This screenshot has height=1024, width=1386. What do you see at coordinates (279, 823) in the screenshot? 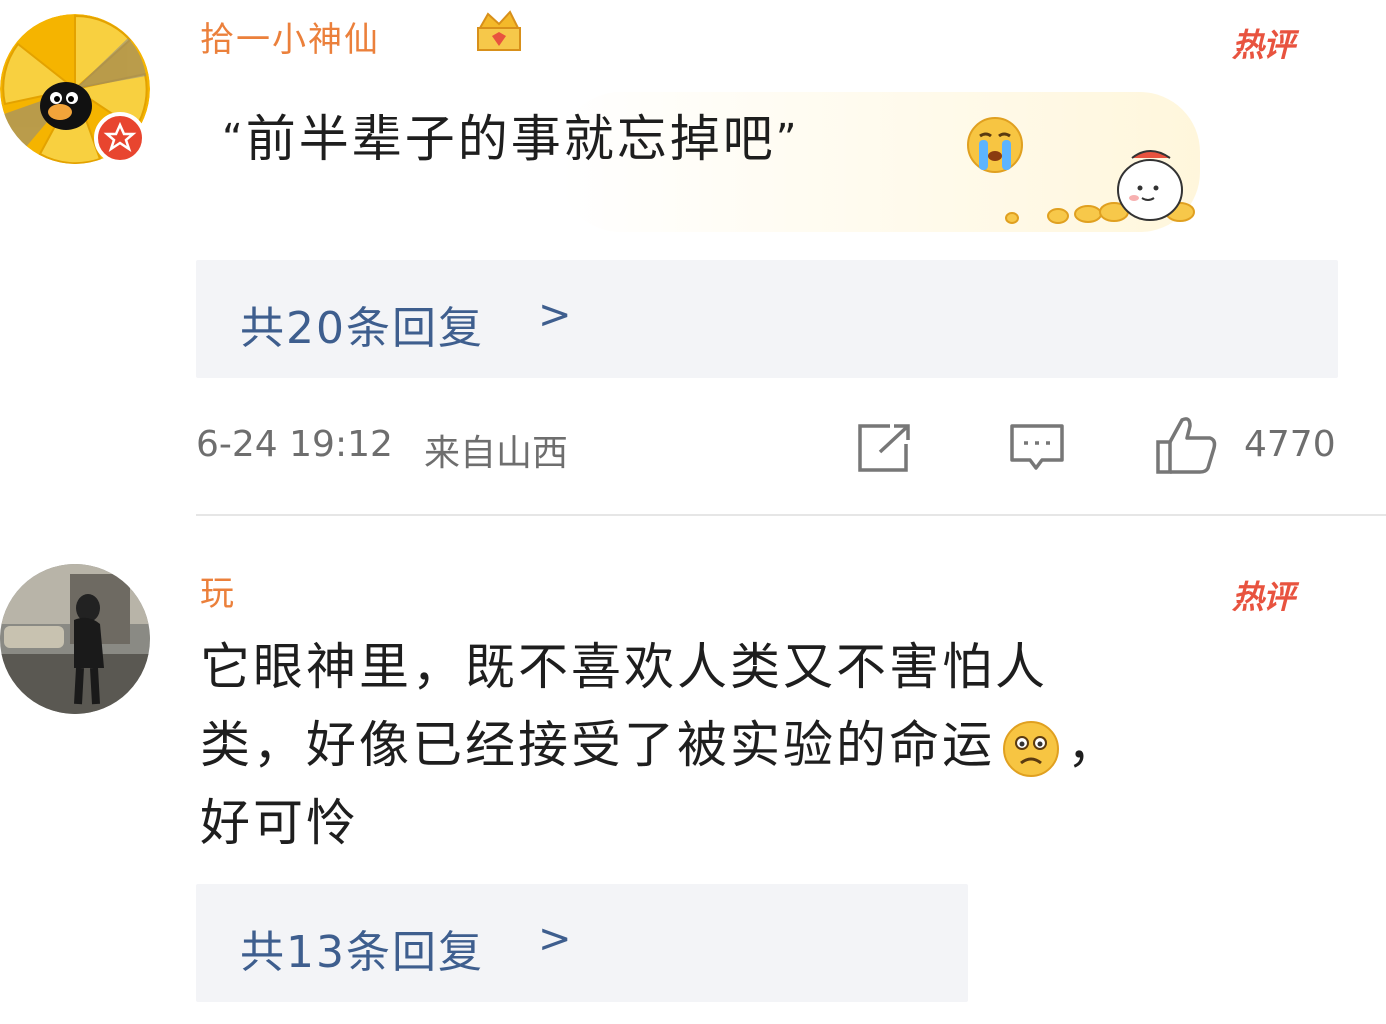
I see `comment-line-3: 好可怜` at bounding box center [279, 823].